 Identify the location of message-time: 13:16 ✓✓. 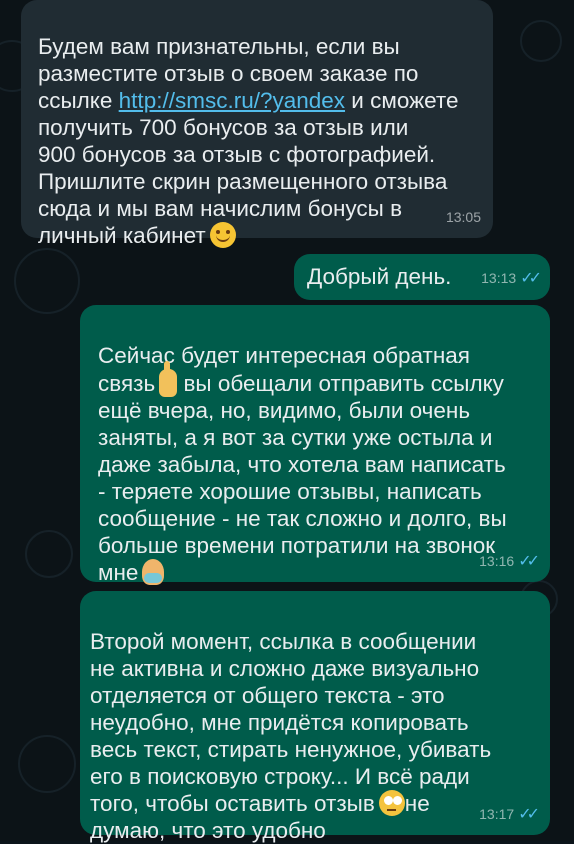
(509, 561).